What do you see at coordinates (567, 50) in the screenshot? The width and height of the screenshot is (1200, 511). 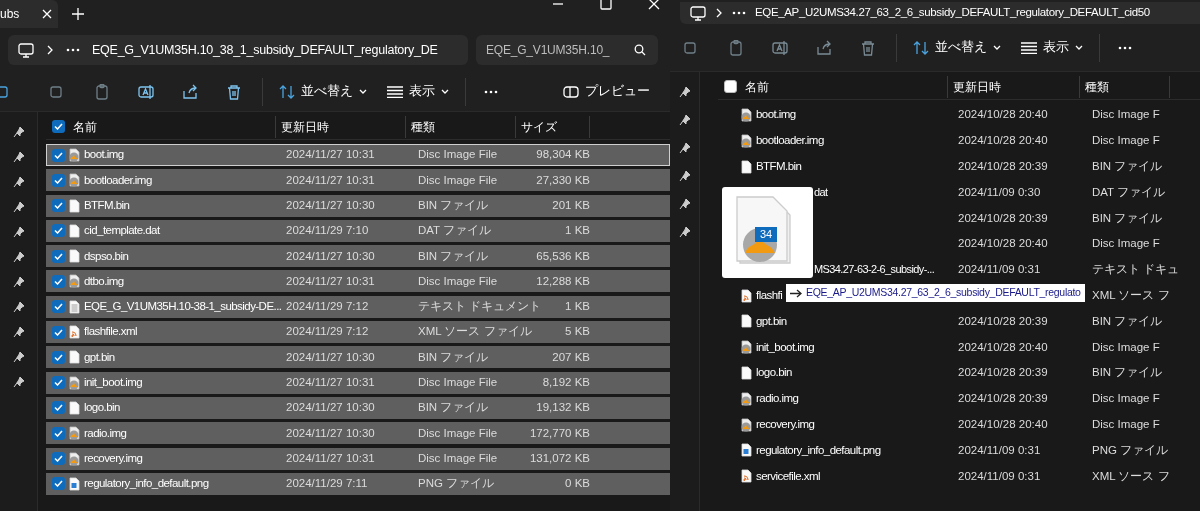 I see `search-field: EQE_G_V1UM35H.10_` at bounding box center [567, 50].